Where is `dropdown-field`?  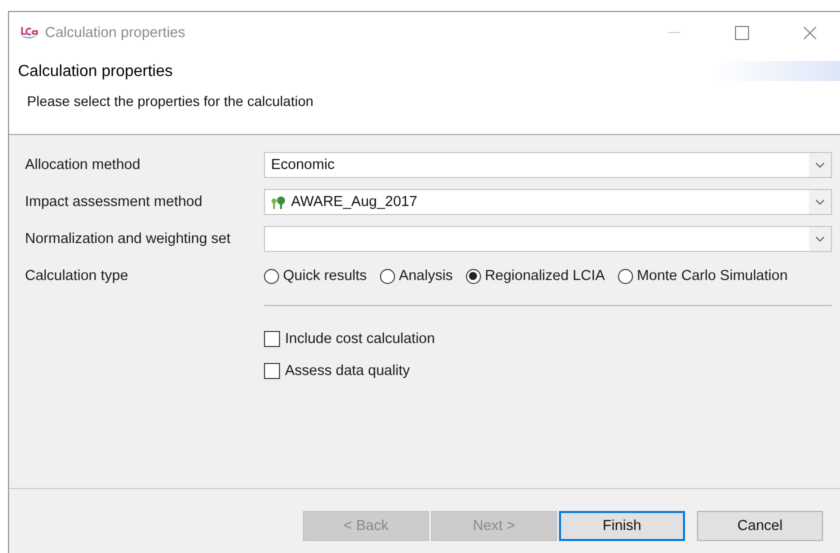
dropdown-field is located at coordinates (548, 239).